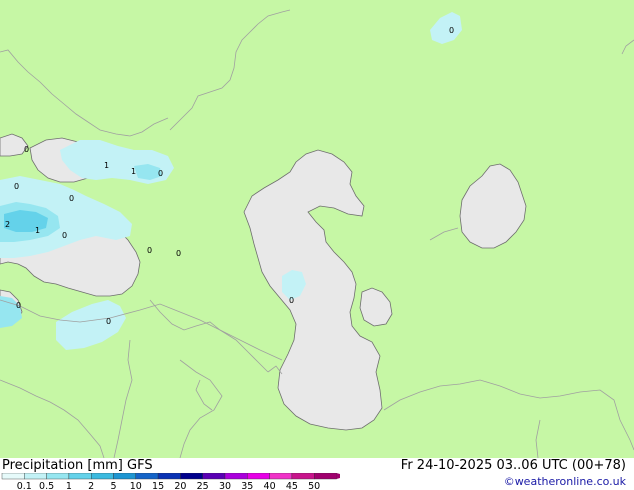  Describe the element at coordinates (338, 476) in the screenshot. I see `scale-end-arrow` at that location.